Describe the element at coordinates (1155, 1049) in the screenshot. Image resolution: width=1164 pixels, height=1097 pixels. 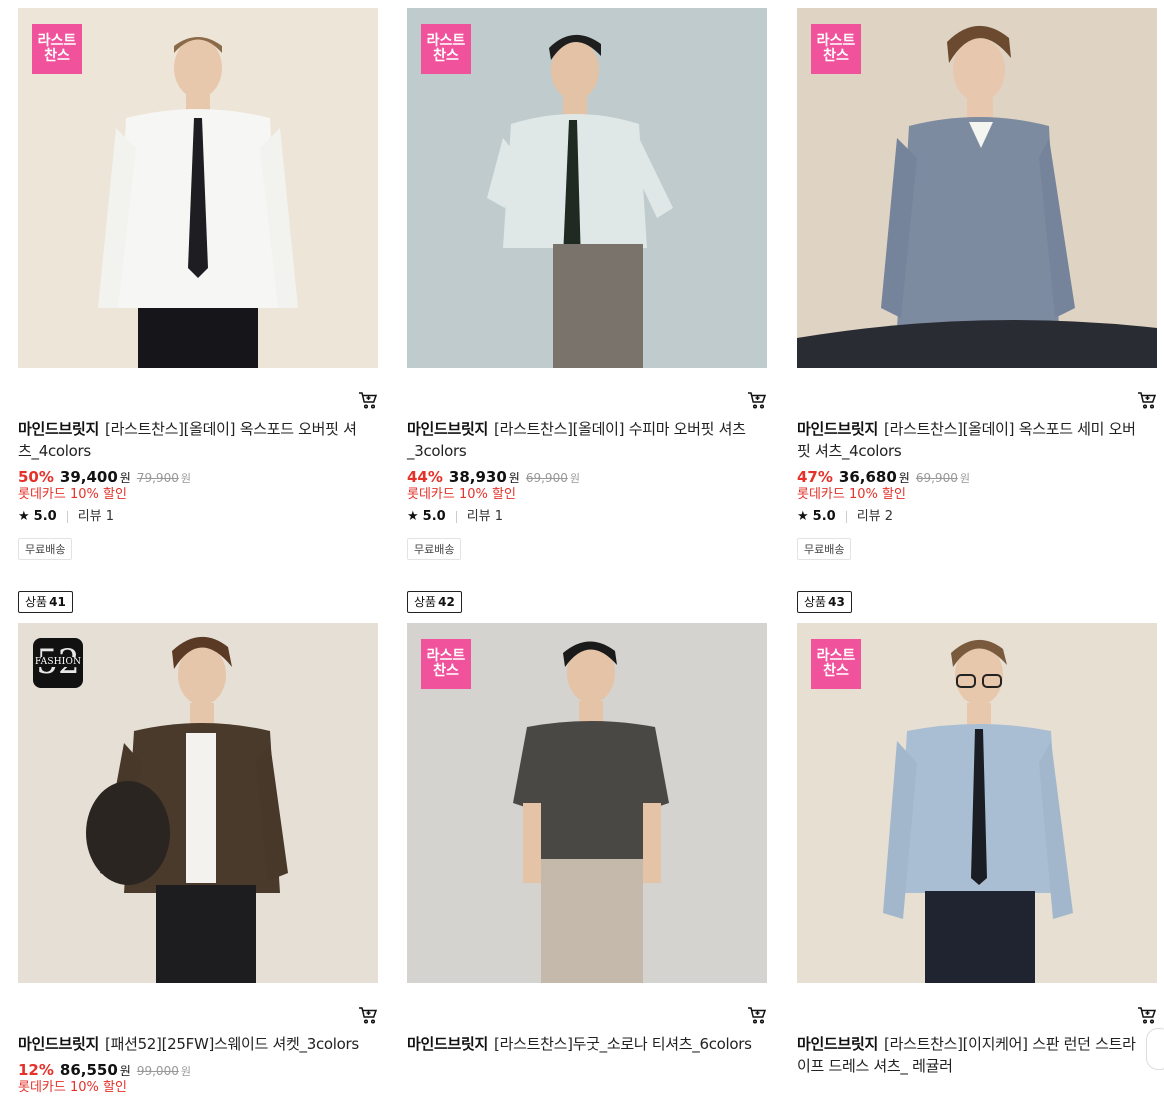
I see `scroll-handle` at that location.